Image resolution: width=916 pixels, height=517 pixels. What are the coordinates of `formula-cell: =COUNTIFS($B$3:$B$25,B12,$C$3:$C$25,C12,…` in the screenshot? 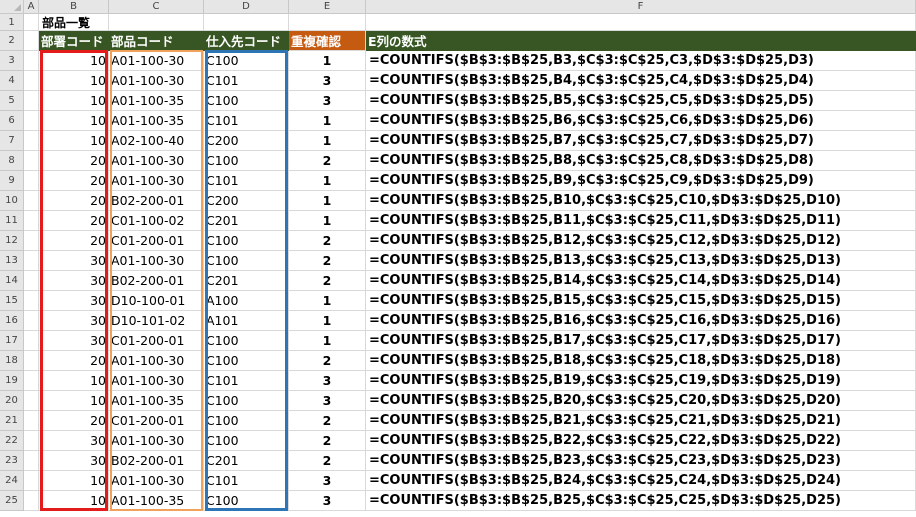 It's located at (641, 241).